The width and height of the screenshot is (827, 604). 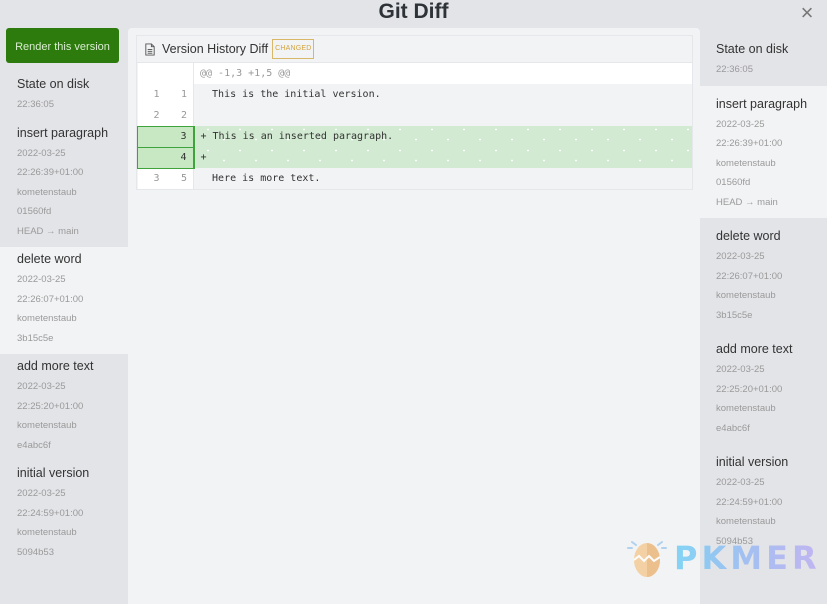 I want to click on old-line-number: 2, so click(x=151, y=115).